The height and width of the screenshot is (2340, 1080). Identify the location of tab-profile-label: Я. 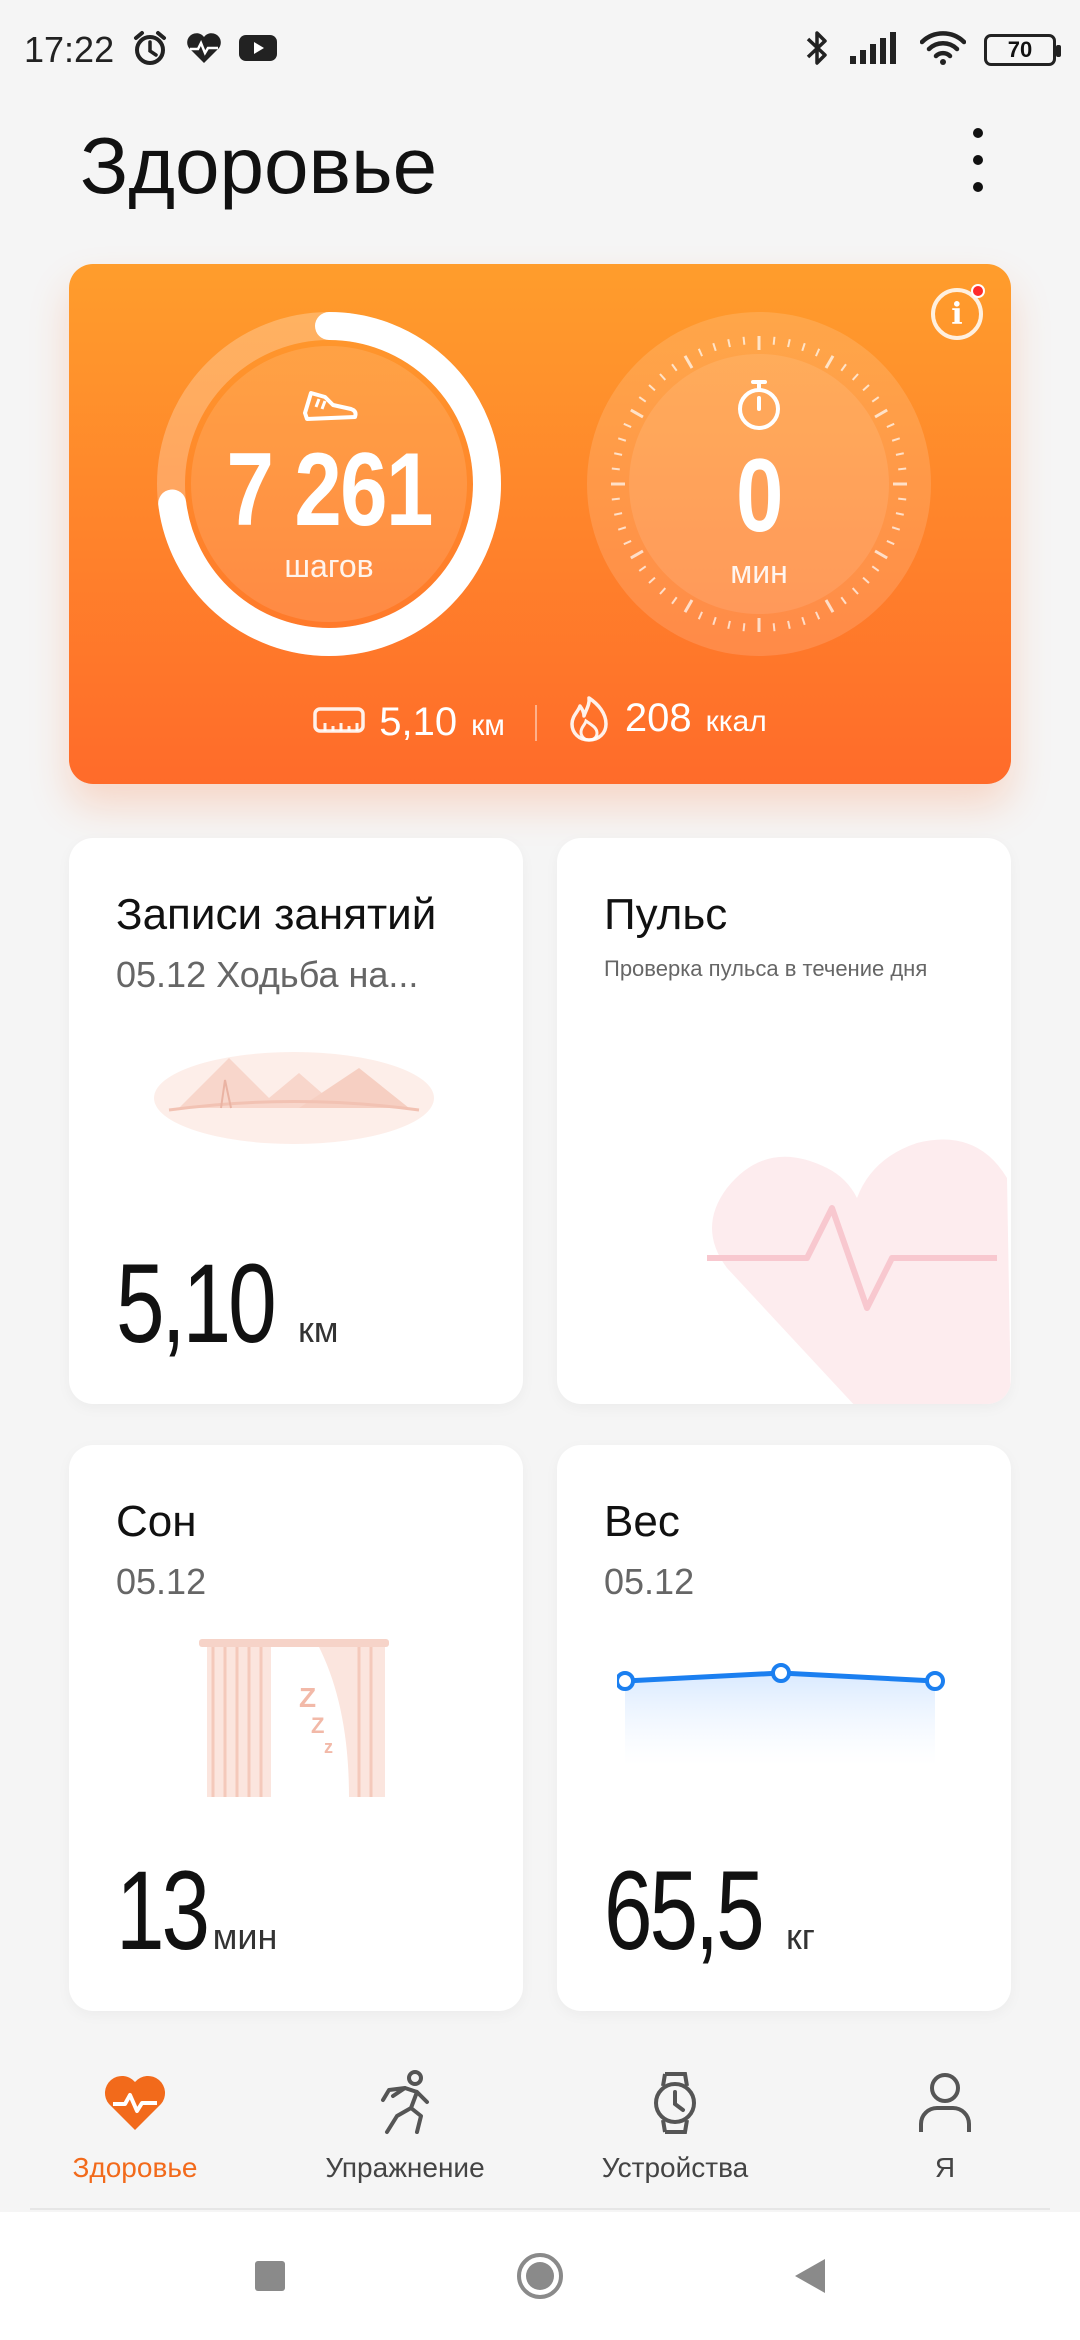
(945, 2167).